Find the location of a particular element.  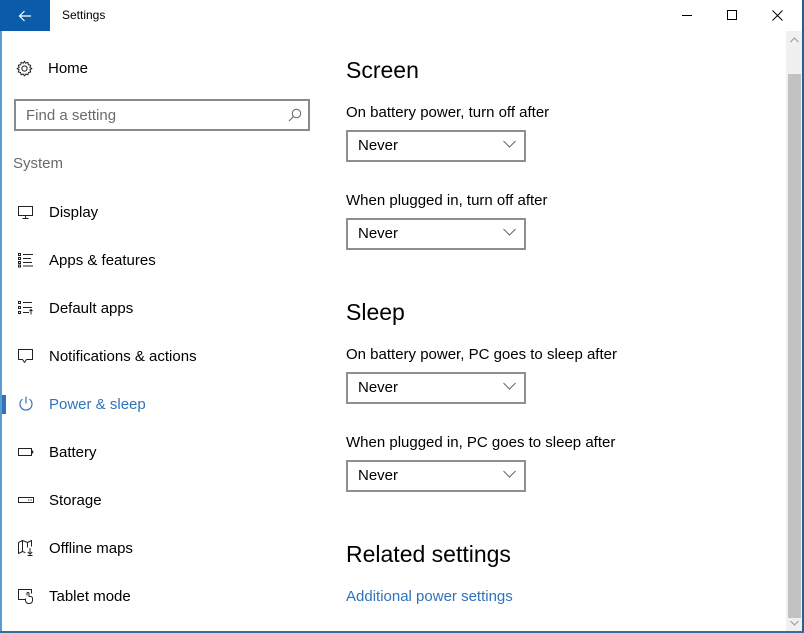

sidebar-item-default-apps: Default apps is located at coordinates (160, 308).